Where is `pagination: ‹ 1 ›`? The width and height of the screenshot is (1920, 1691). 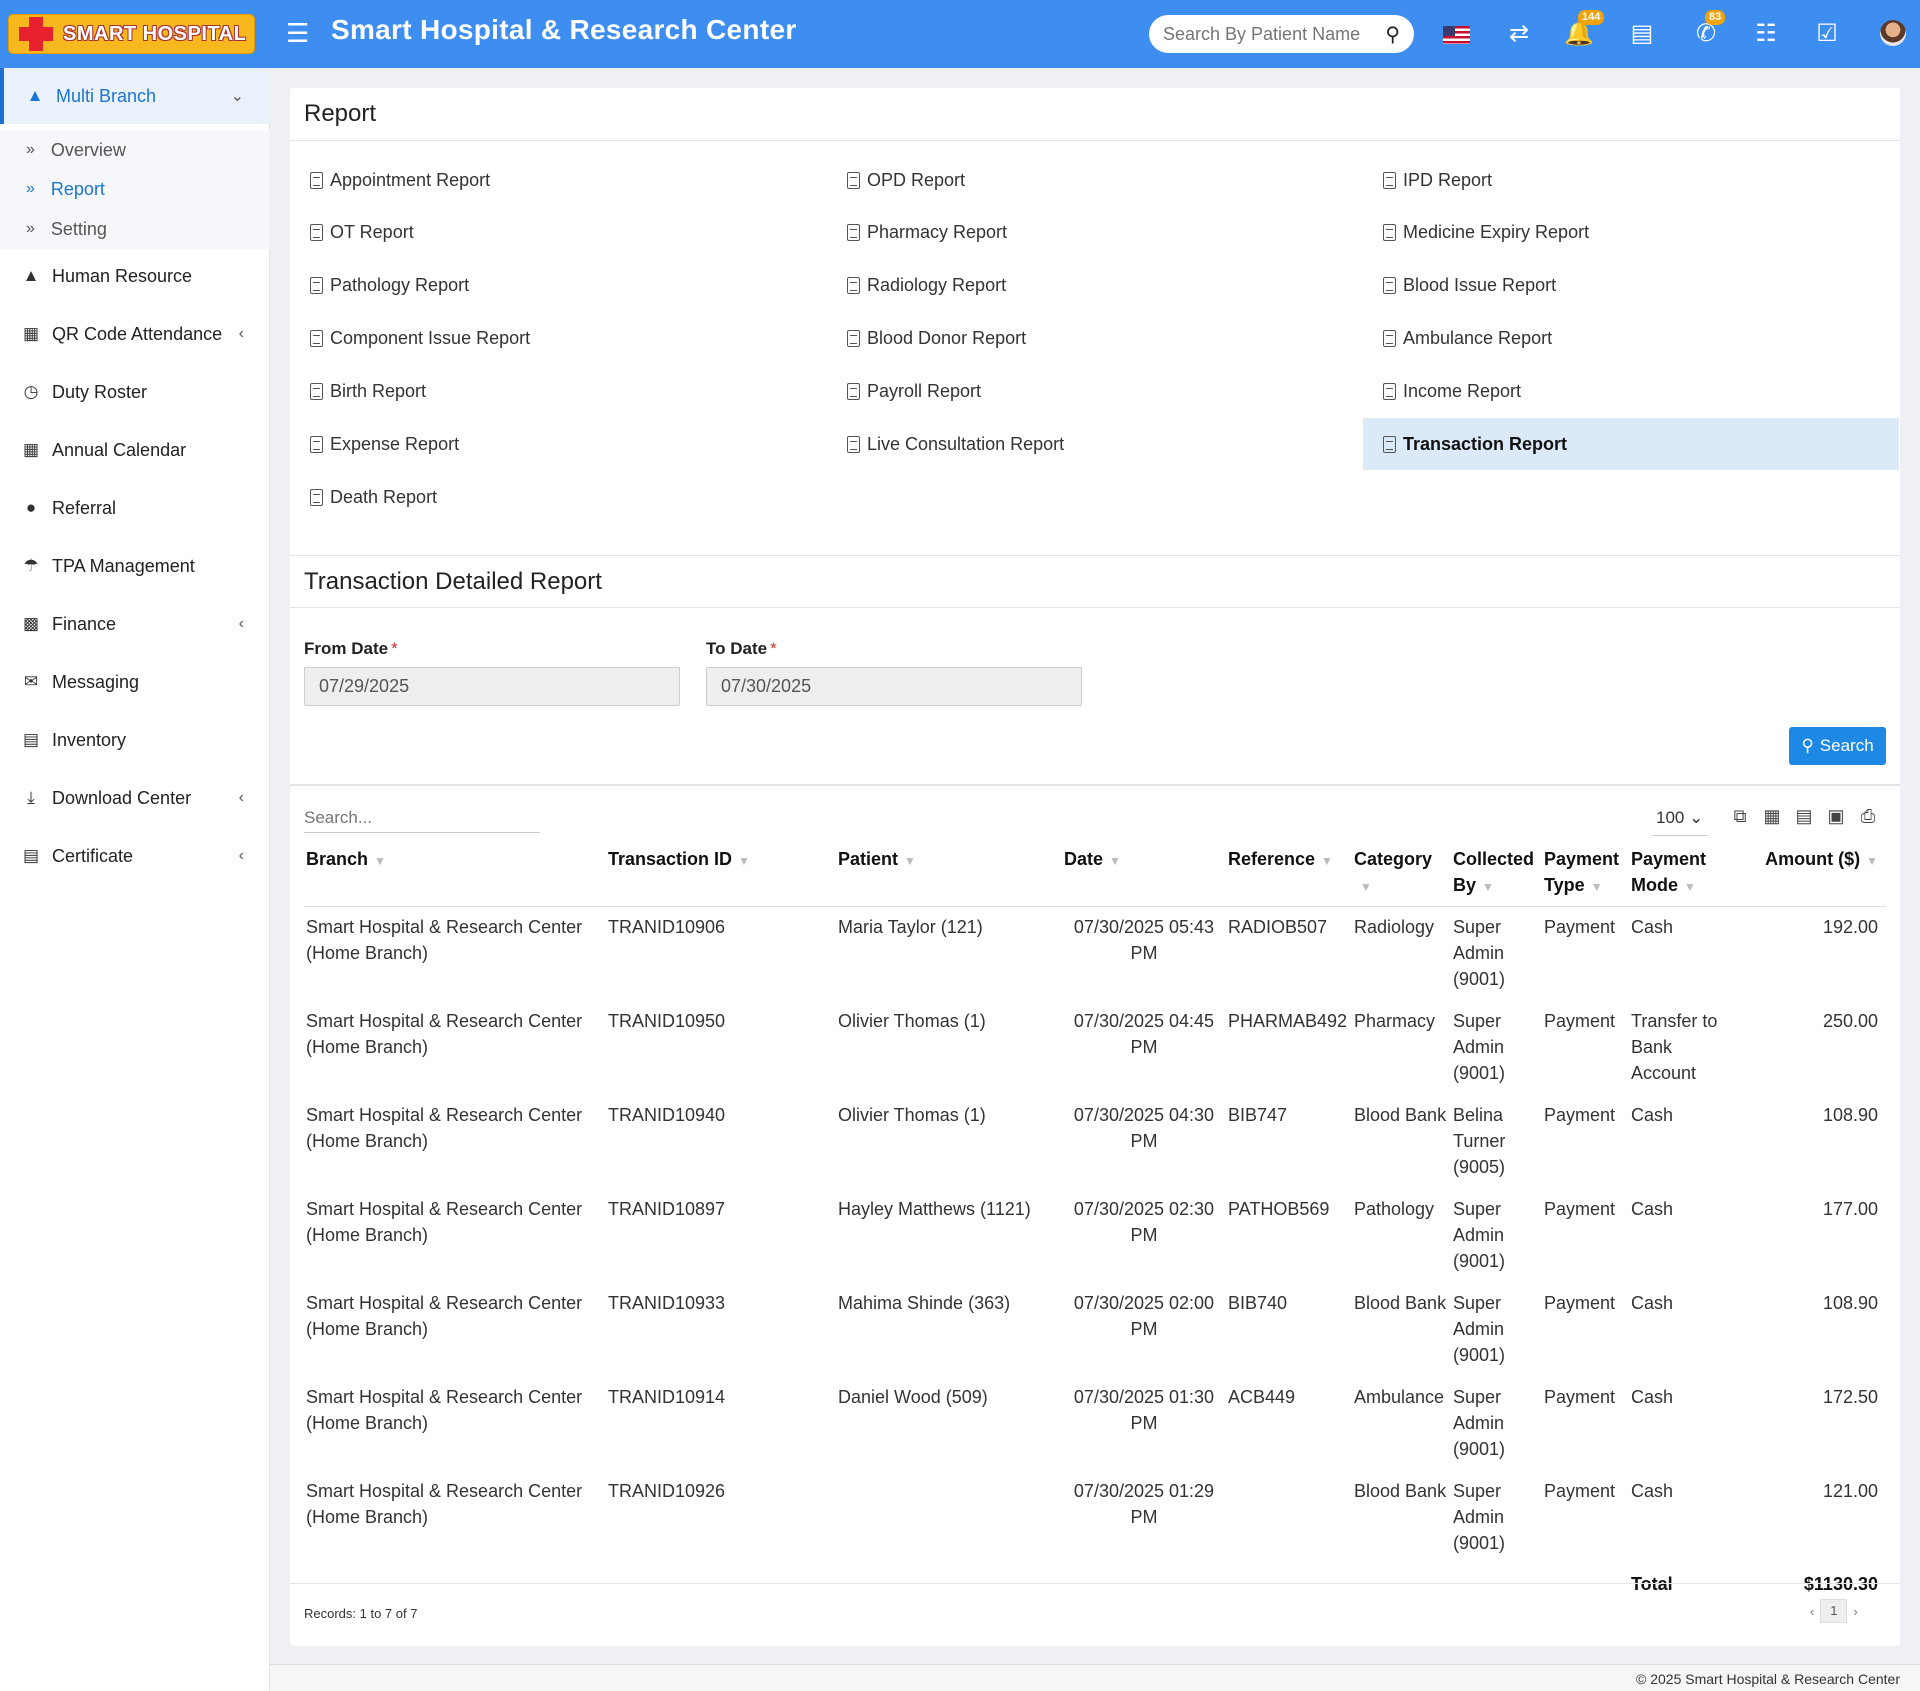 pagination: ‹ 1 › is located at coordinates (1834, 1611).